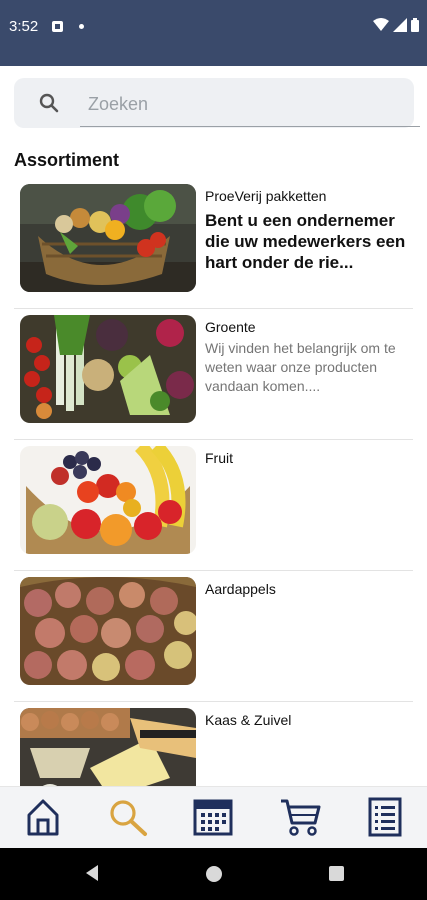 Image resolution: width=427 pixels, height=900 pixels. Describe the element at coordinates (266, 196) in the screenshot. I see `item-name: ProeVerij pakketten` at that location.